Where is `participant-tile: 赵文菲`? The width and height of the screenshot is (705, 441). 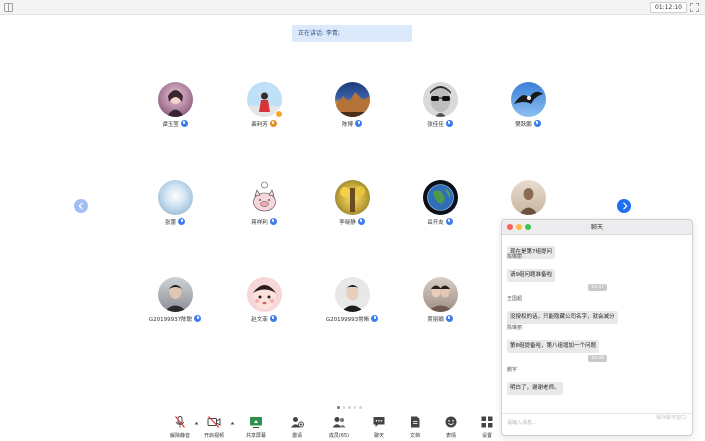
participant-tile: 赵文菲 is located at coordinates (264, 300).